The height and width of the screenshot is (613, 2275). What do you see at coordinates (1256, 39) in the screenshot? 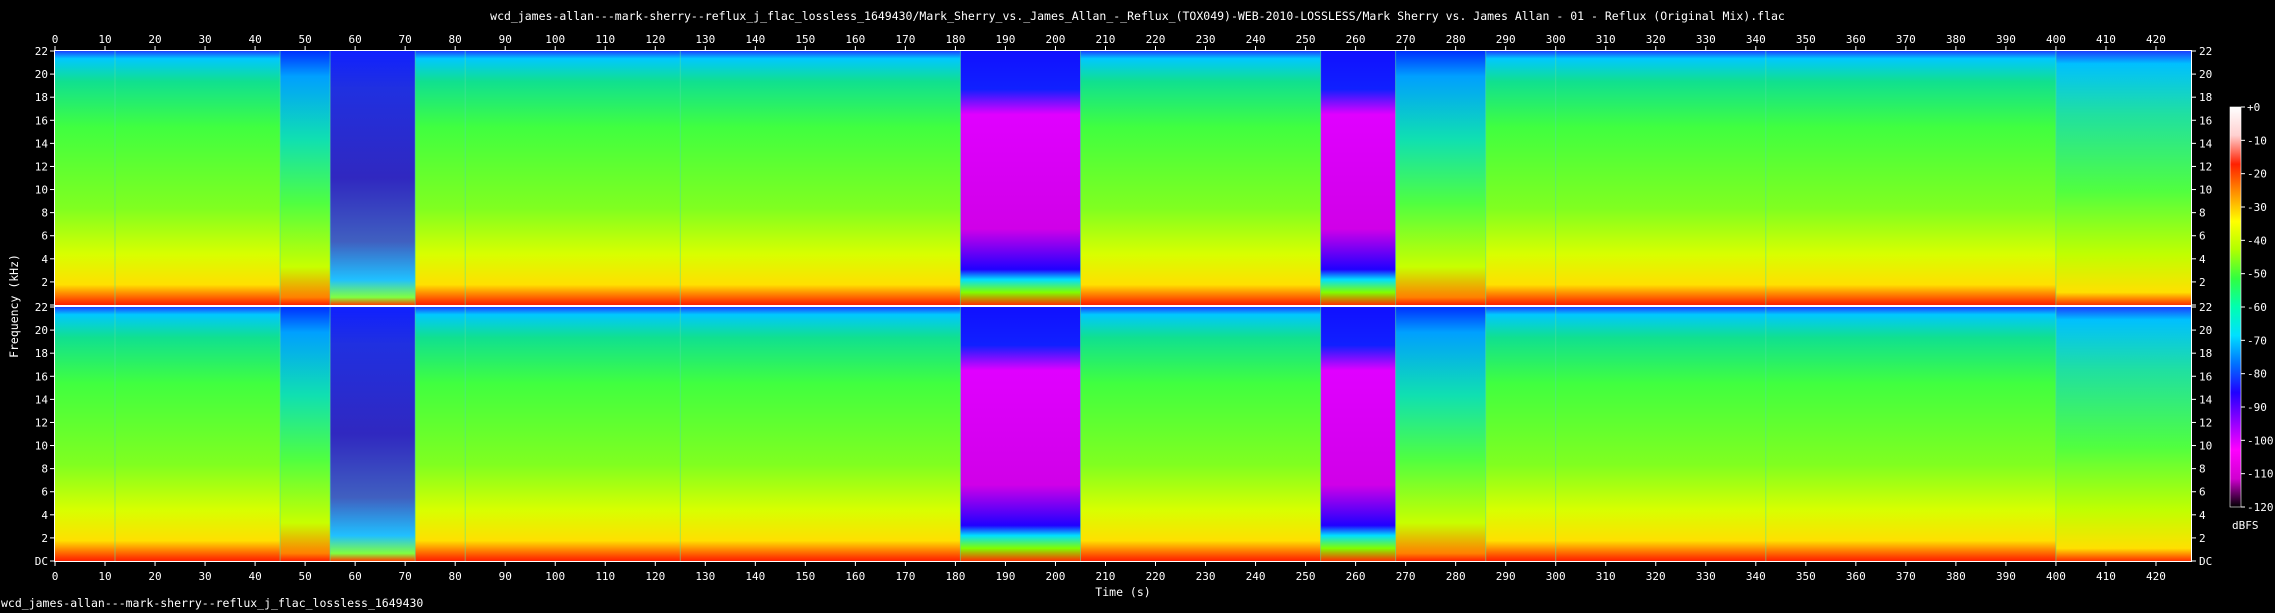
I see `x-tick-label-top-240: 240` at bounding box center [1256, 39].